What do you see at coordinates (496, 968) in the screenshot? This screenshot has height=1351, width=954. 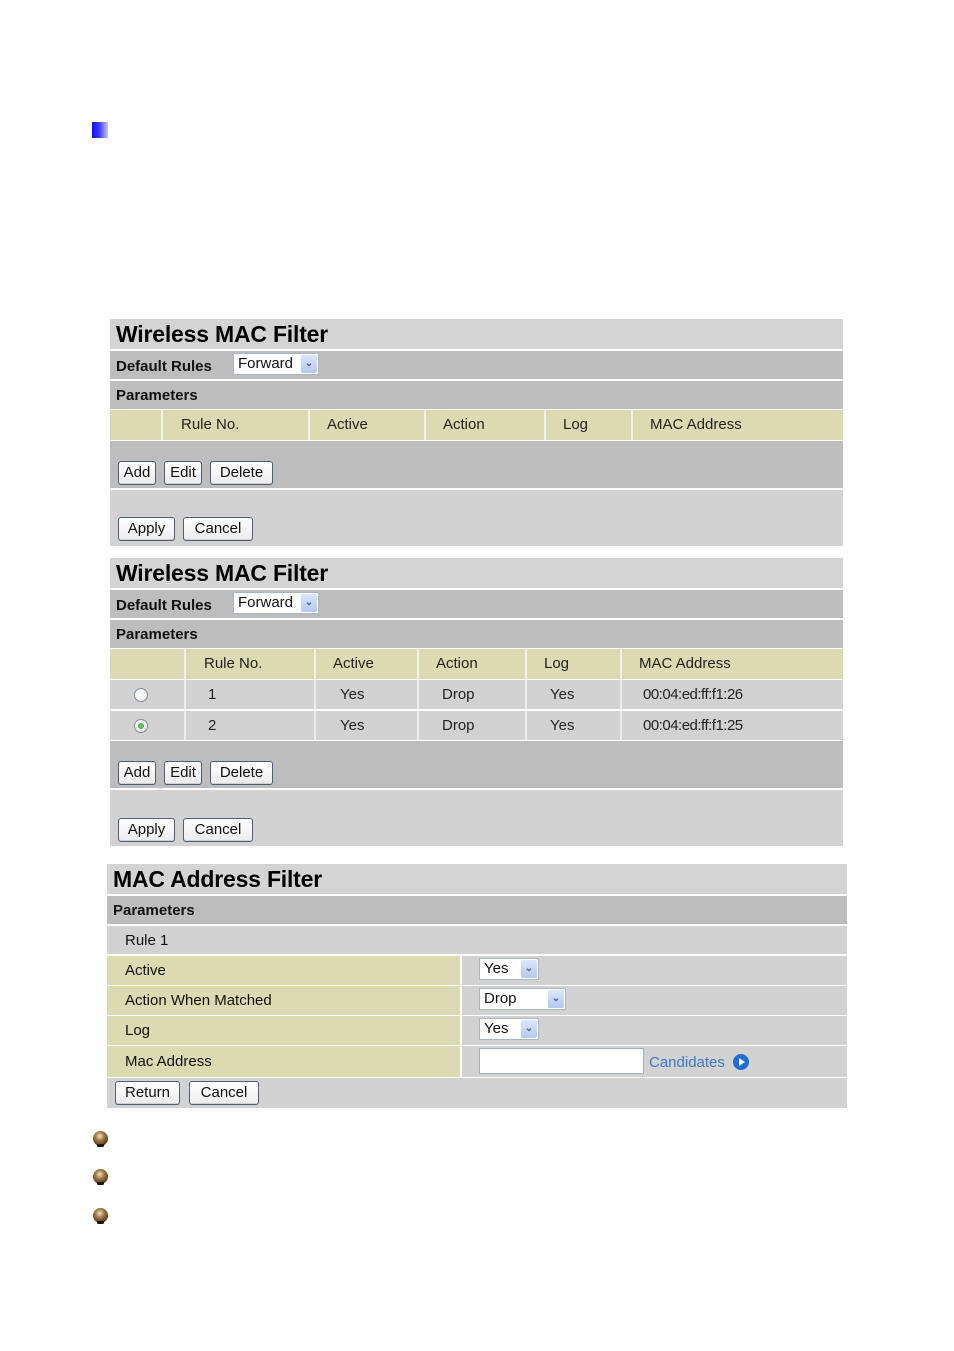 I see `active-value: Yes` at bounding box center [496, 968].